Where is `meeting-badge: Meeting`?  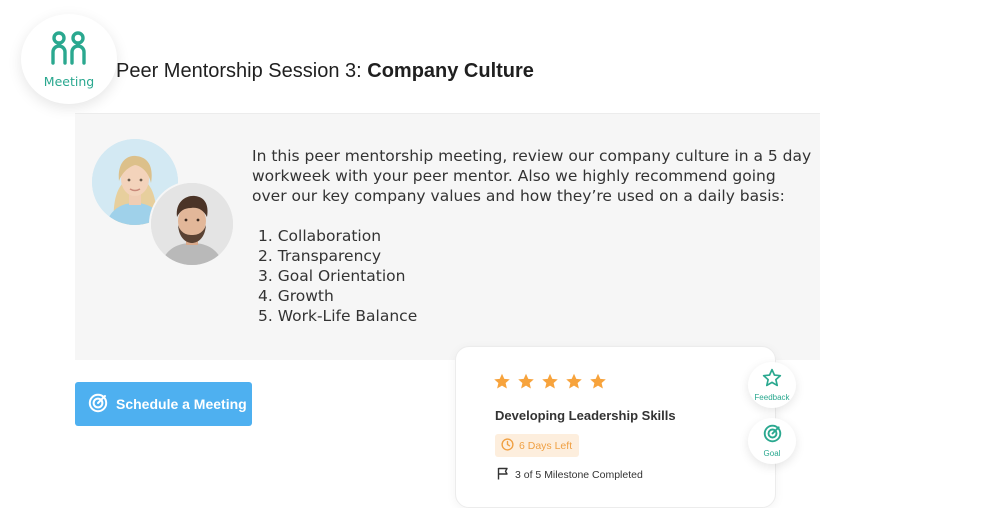
meeting-badge: Meeting is located at coordinates (69, 59).